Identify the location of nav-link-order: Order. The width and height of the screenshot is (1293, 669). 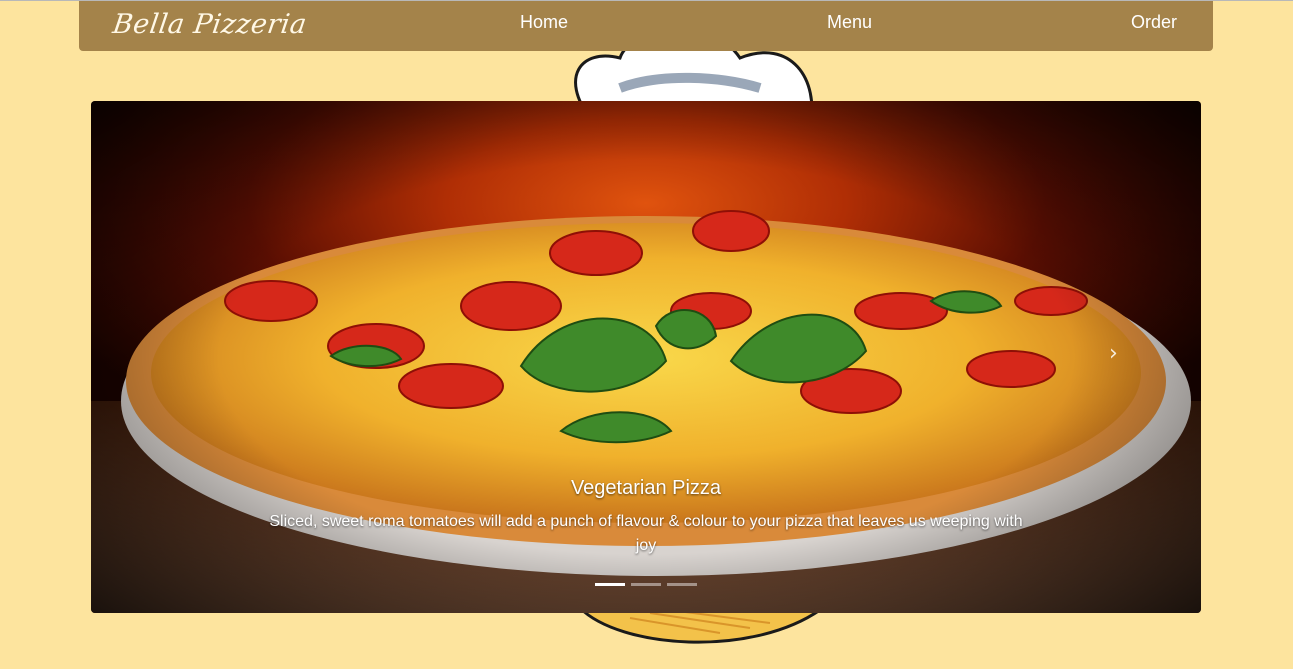
(1154, 22).